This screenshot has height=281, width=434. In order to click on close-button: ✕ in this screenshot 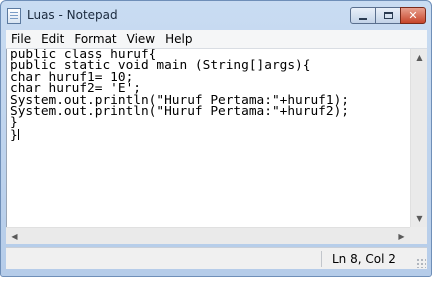, I will do `click(413, 15)`.